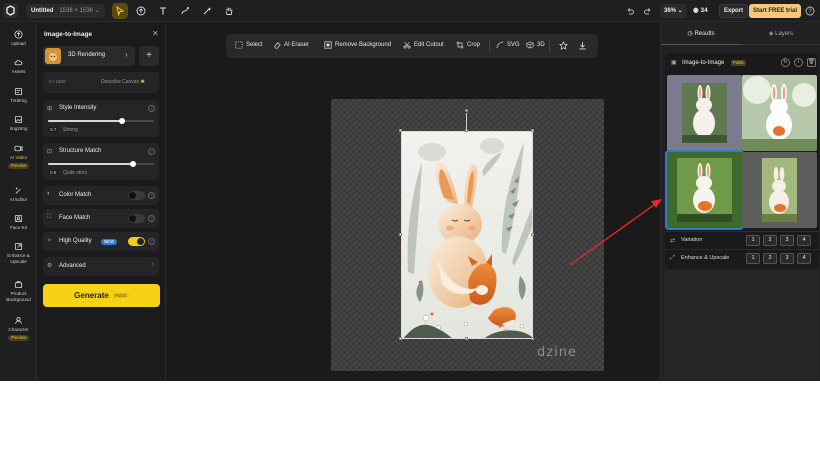 The image size is (820, 462). I want to click on canvas-image, so click(467, 235).